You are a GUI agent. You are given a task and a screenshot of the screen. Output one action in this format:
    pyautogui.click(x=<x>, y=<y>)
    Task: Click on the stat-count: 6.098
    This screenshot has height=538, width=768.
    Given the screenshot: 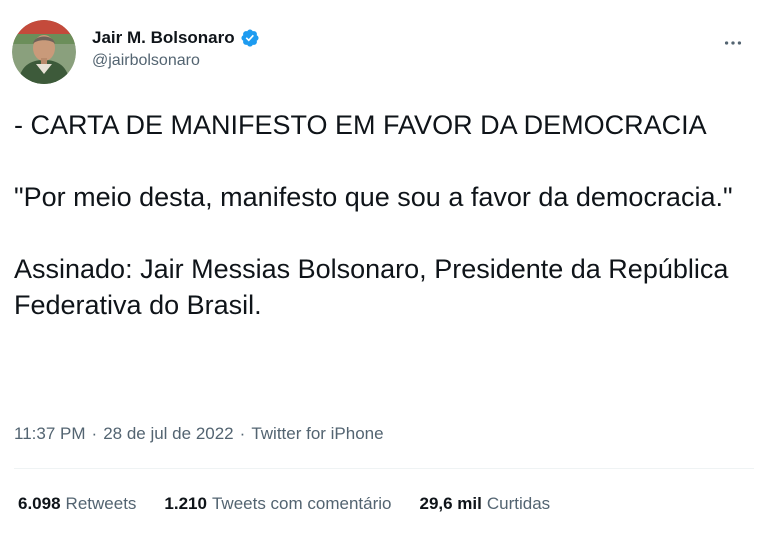 What is the action you would take?
    pyautogui.click(x=39, y=503)
    